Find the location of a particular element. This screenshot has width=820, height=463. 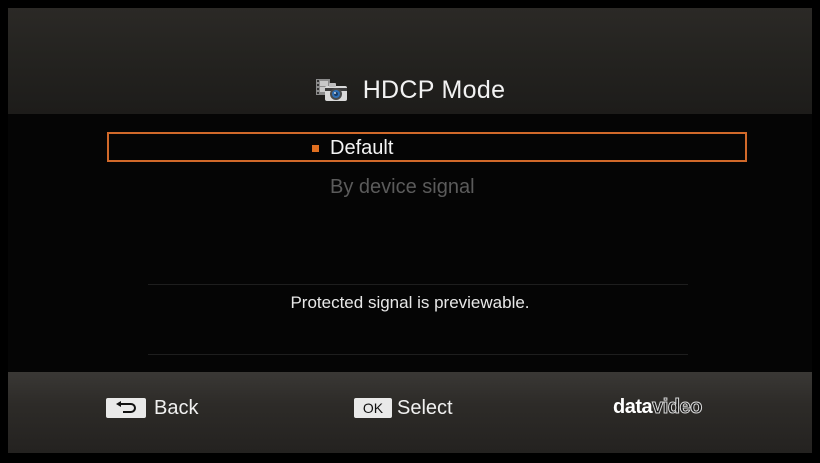

header-title-group: HDCP Mode is located at coordinates (410, 90).